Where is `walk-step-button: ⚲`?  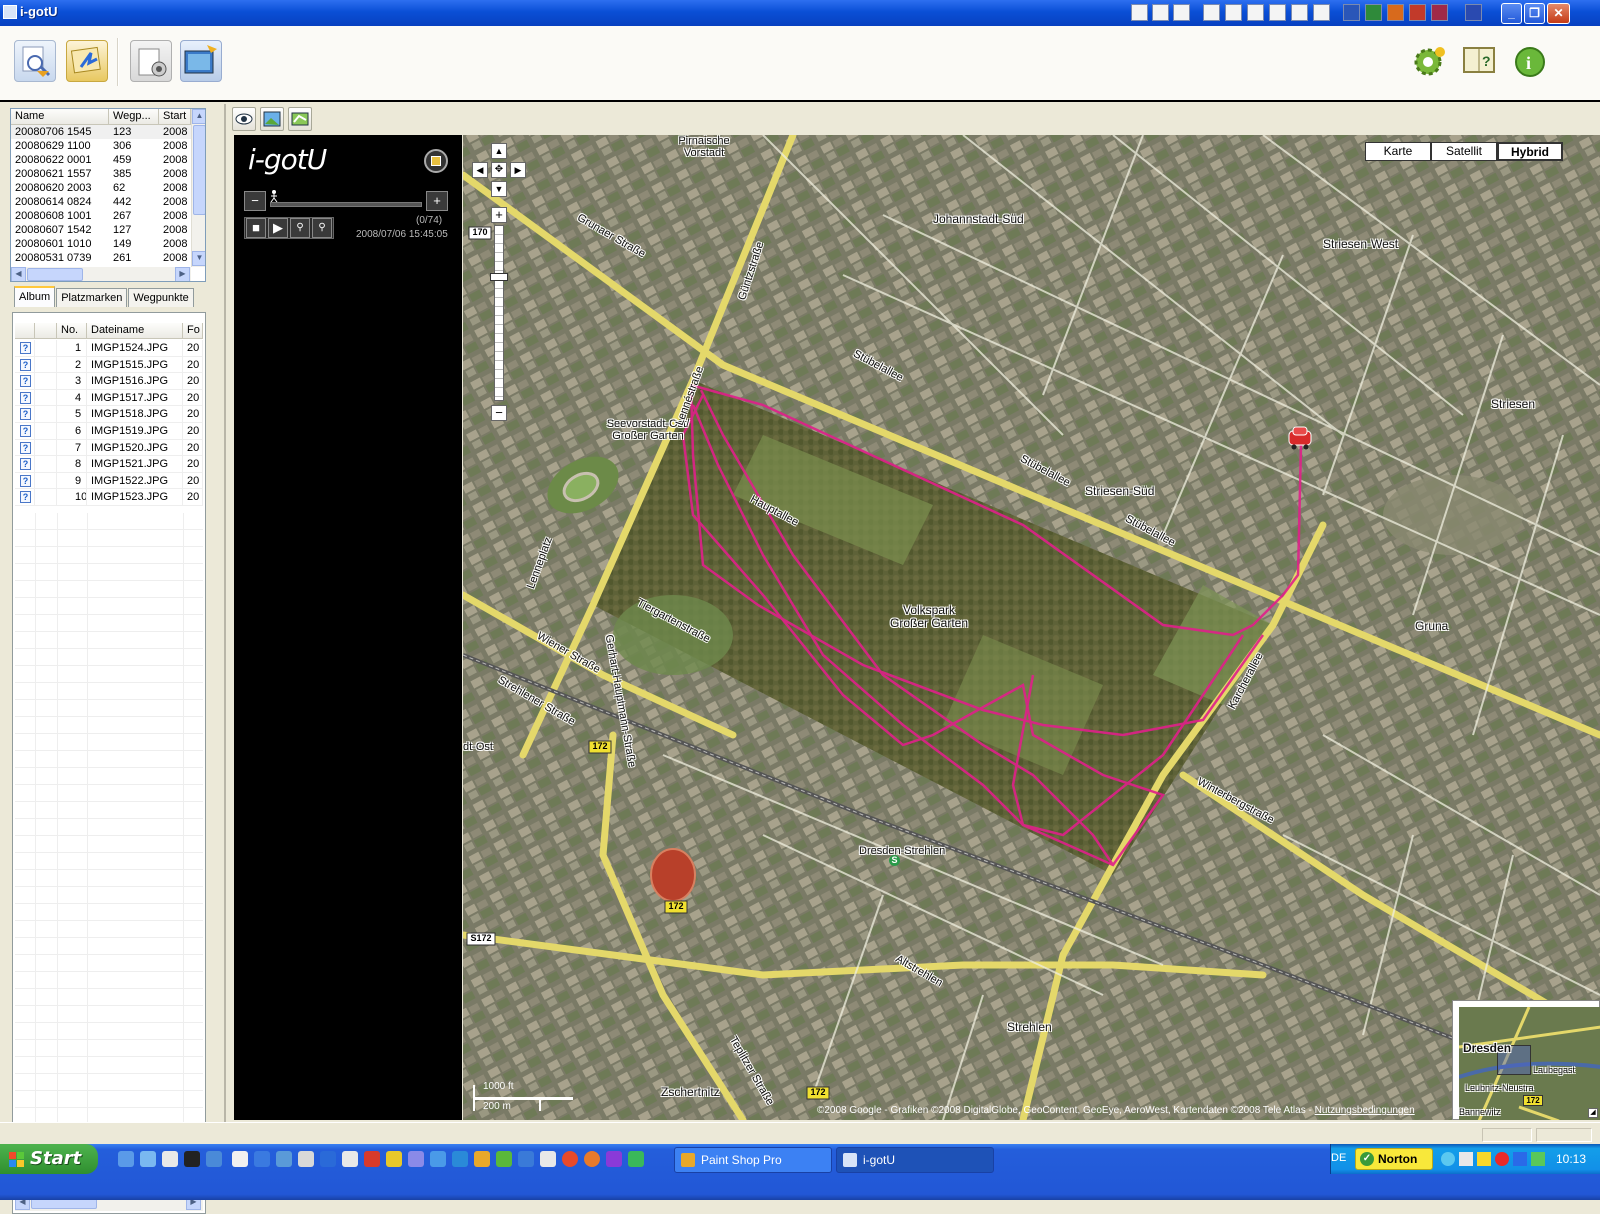
walk-step-button: ⚲ is located at coordinates (300, 228).